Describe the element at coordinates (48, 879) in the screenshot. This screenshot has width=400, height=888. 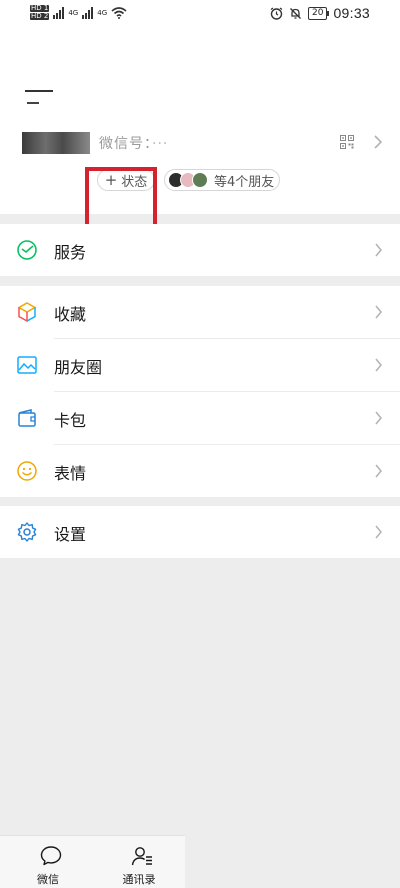
I see `tab-label: 微信` at that location.